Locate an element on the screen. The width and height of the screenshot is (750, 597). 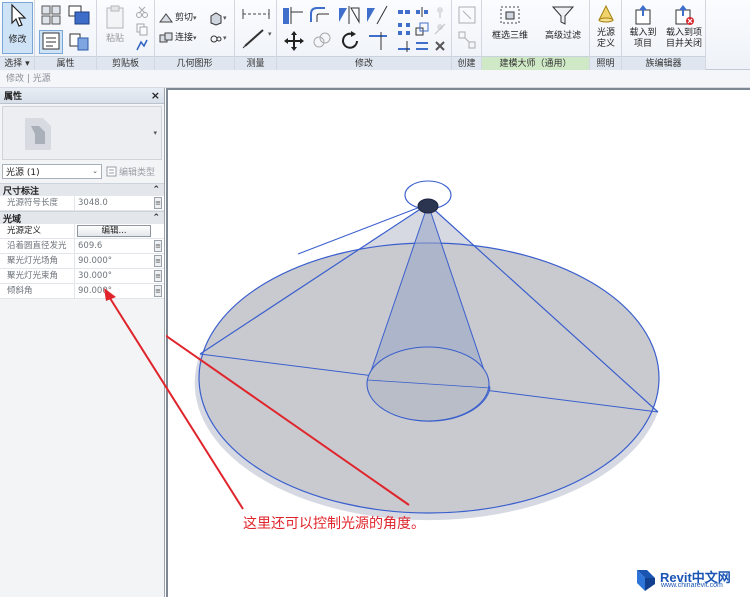
match-properties-icon is located at coordinates (142, 45).